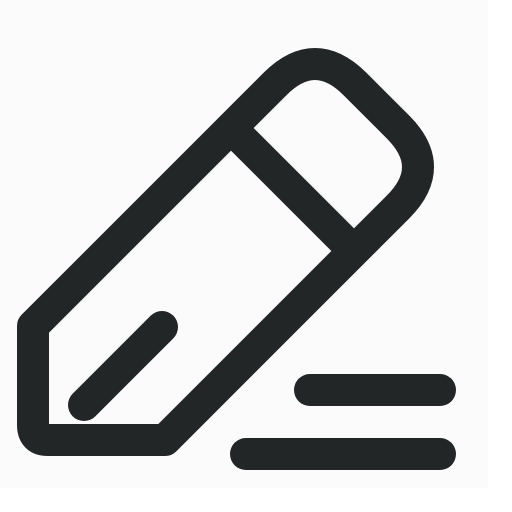 The width and height of the screenshot is (512, 512). Describe the element at coordinates (293, 190) in the screenshot. I see `pencil-eraser-divider` at that location.